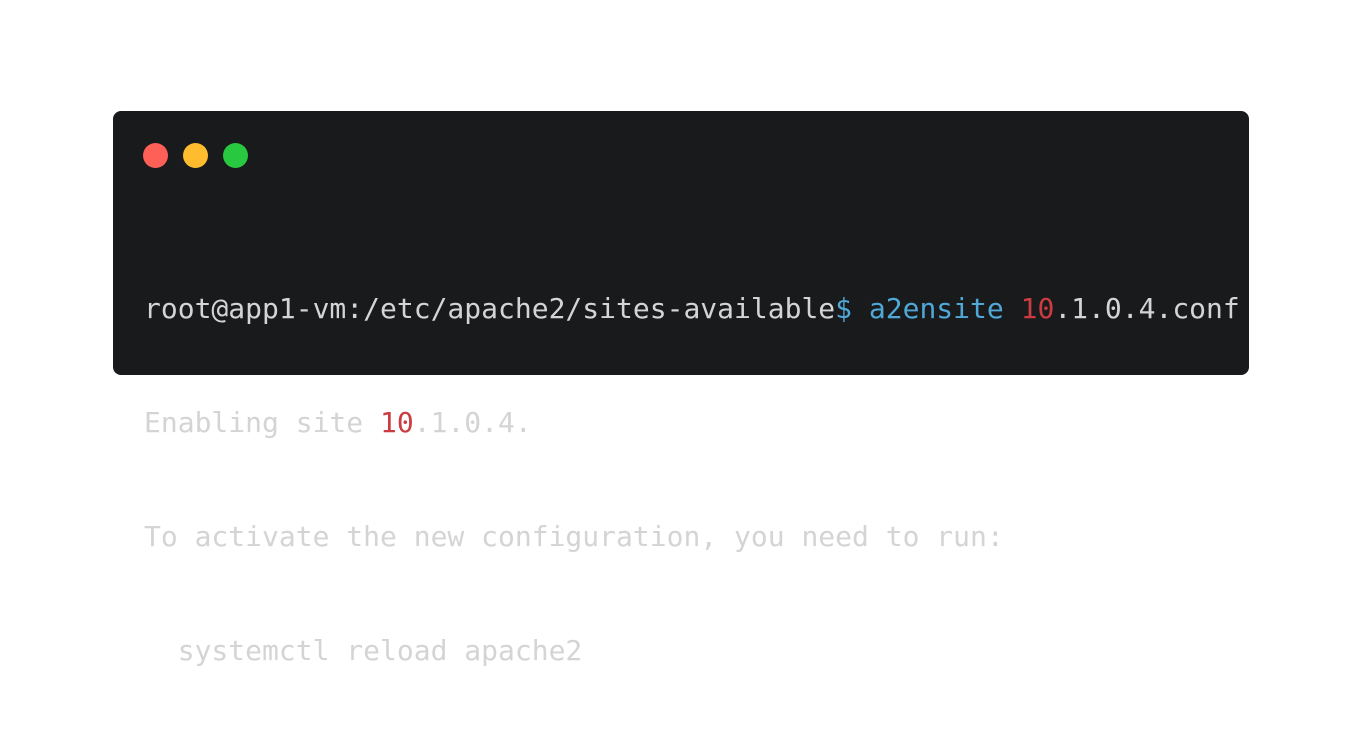  Describe the element at coordinates (692, 423) in the screenshot. I see `output-line-enabling: Enabling site 10.1.0.4.` at that location.